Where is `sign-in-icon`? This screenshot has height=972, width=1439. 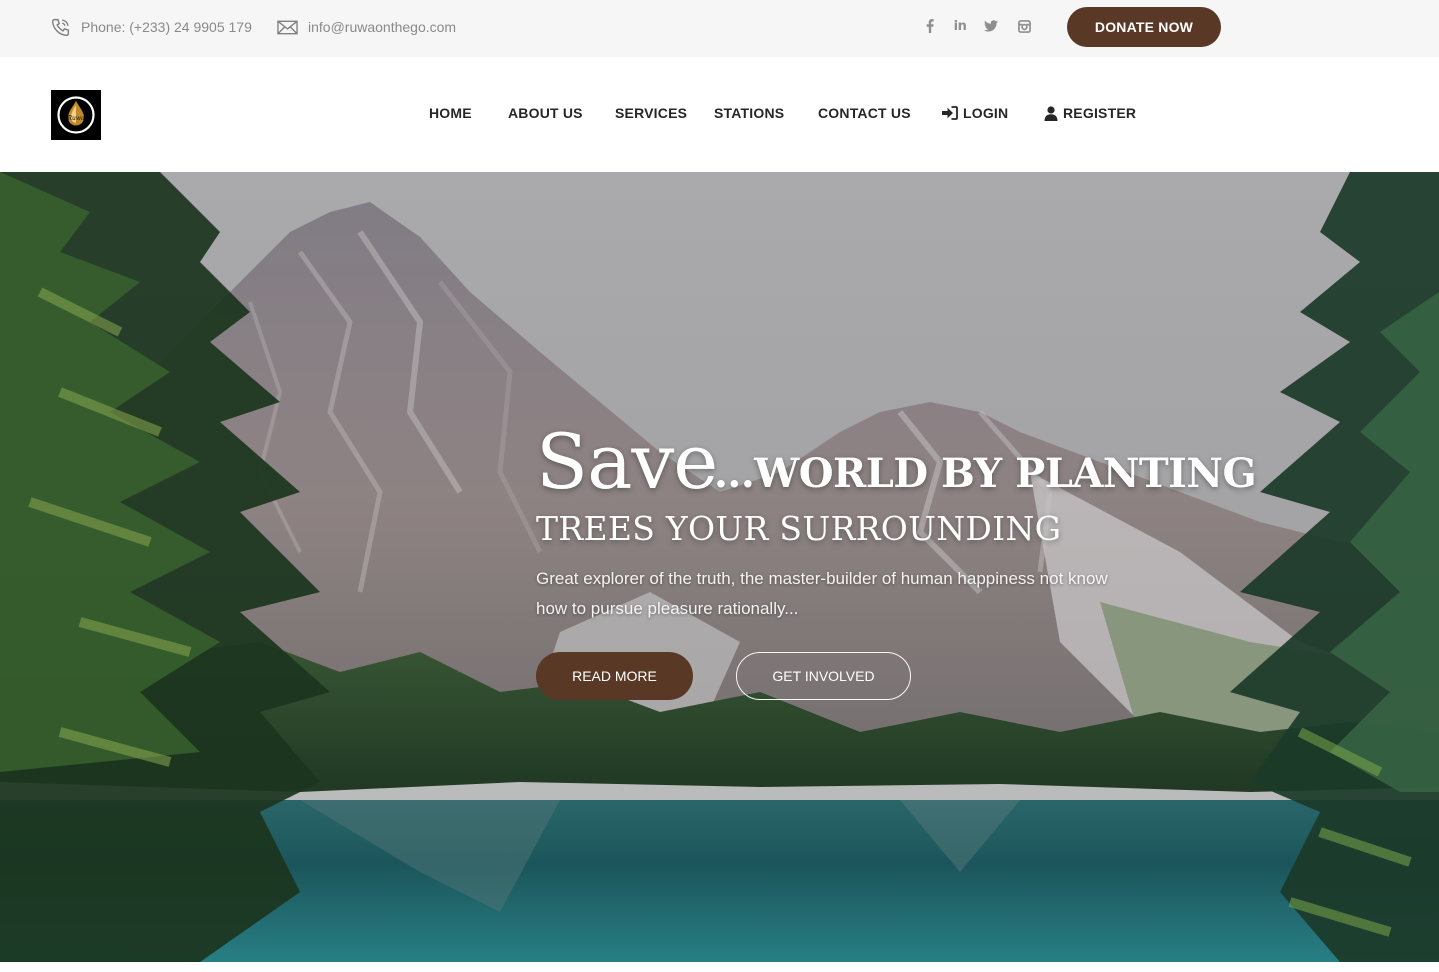
sign-in-icon is located at coordinates (950, 113).